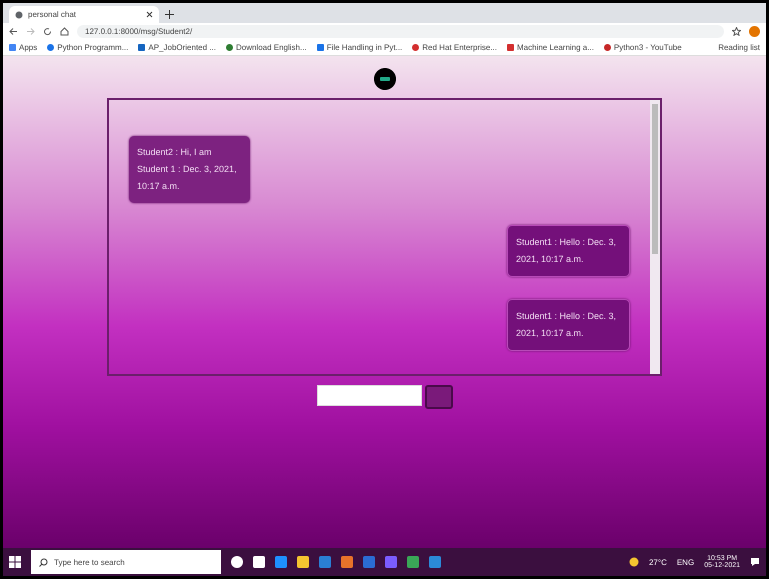  What do you see at coordinates (739, 47) in the screenshot?
I see `reading-list: Reading list` at bounding box center [739, 47].